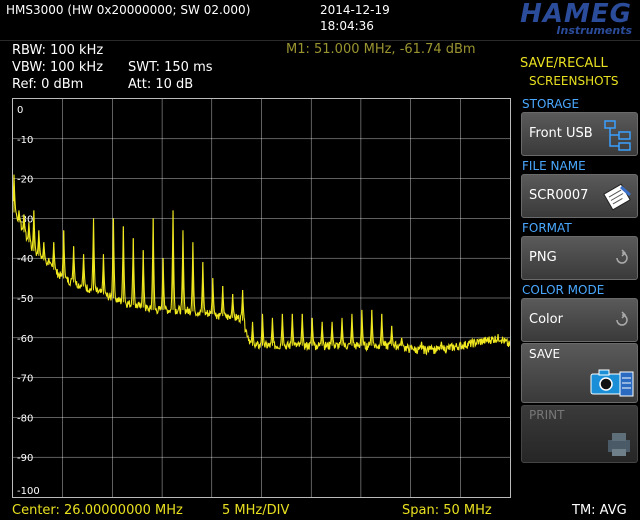 This screenshot has height=520, width=640. Describe the element at coordinates (347, 26) in the screenshot. I see `time: 18:04:36` at that location.